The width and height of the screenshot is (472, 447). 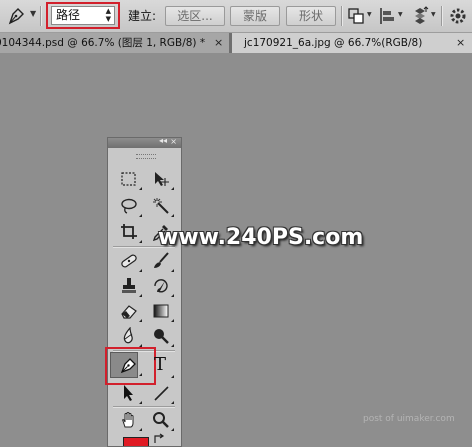 I want to click on tab-document-1: 0104344.psd @ 66.7% (图层 1, RGB/8) * ×, so click(x=114, y=43).